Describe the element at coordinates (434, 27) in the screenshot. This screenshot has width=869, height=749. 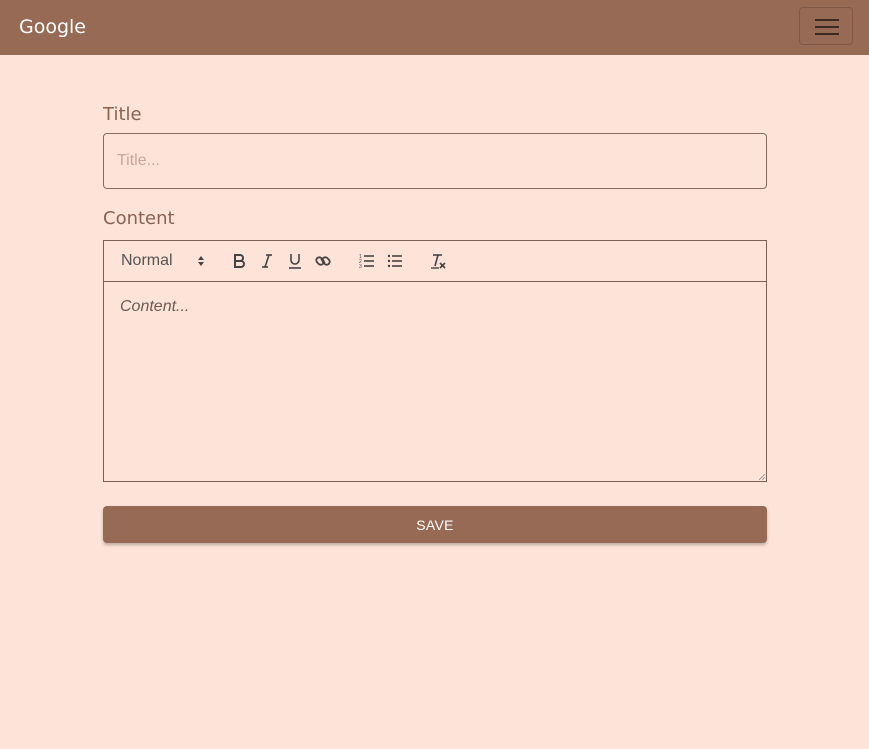
I see `navbar: Google` at that location.